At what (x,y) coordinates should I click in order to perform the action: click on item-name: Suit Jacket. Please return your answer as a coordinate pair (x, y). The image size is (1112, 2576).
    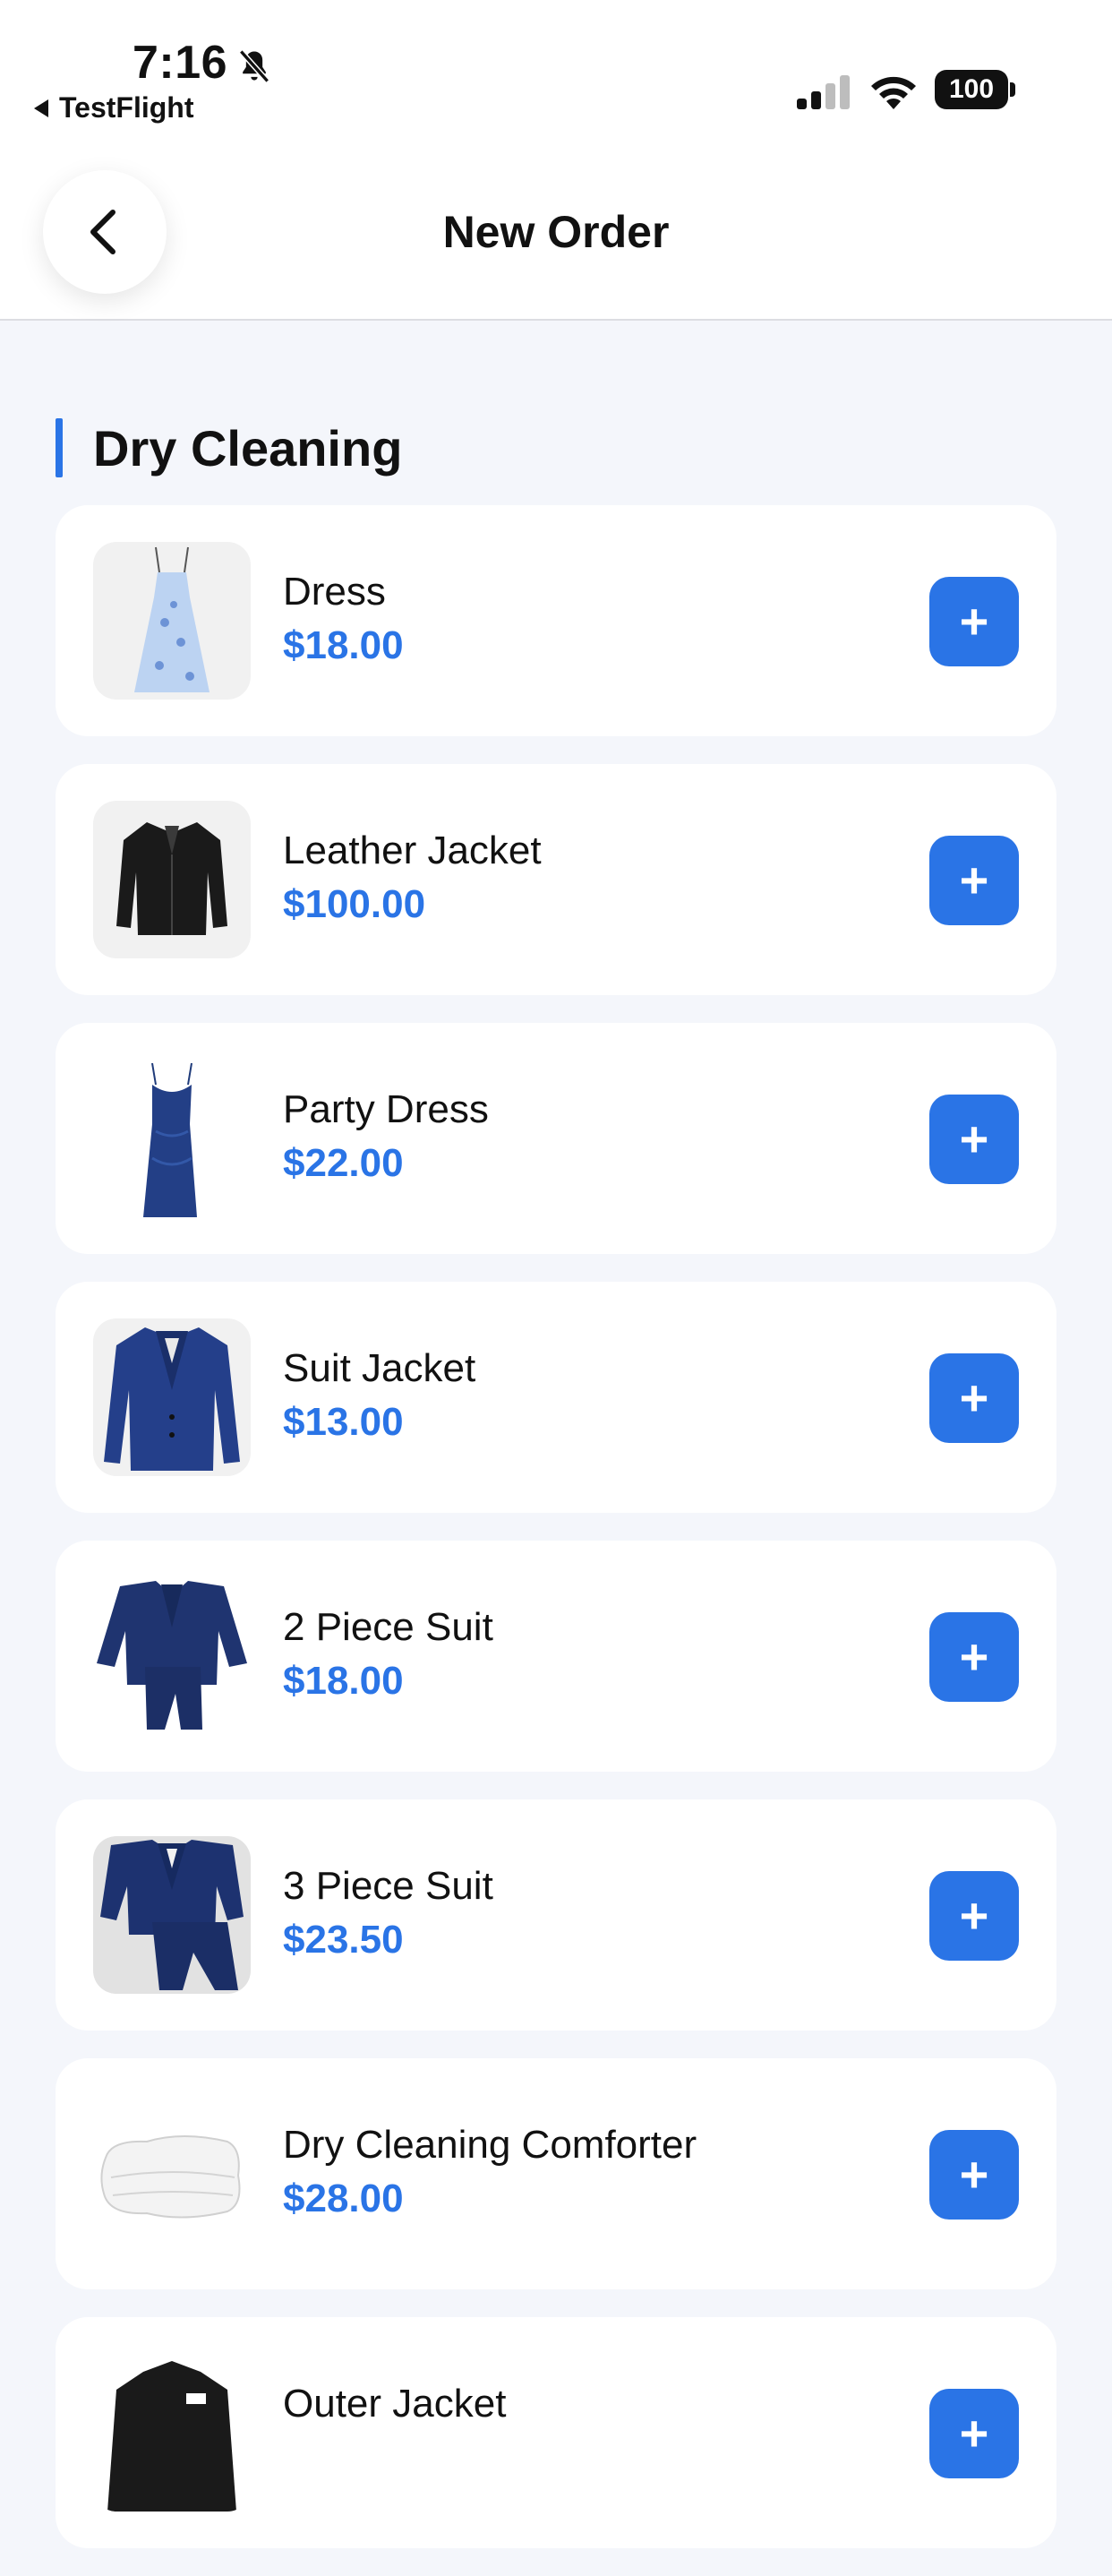
    Looking at the image, I should click on (379, 1368).